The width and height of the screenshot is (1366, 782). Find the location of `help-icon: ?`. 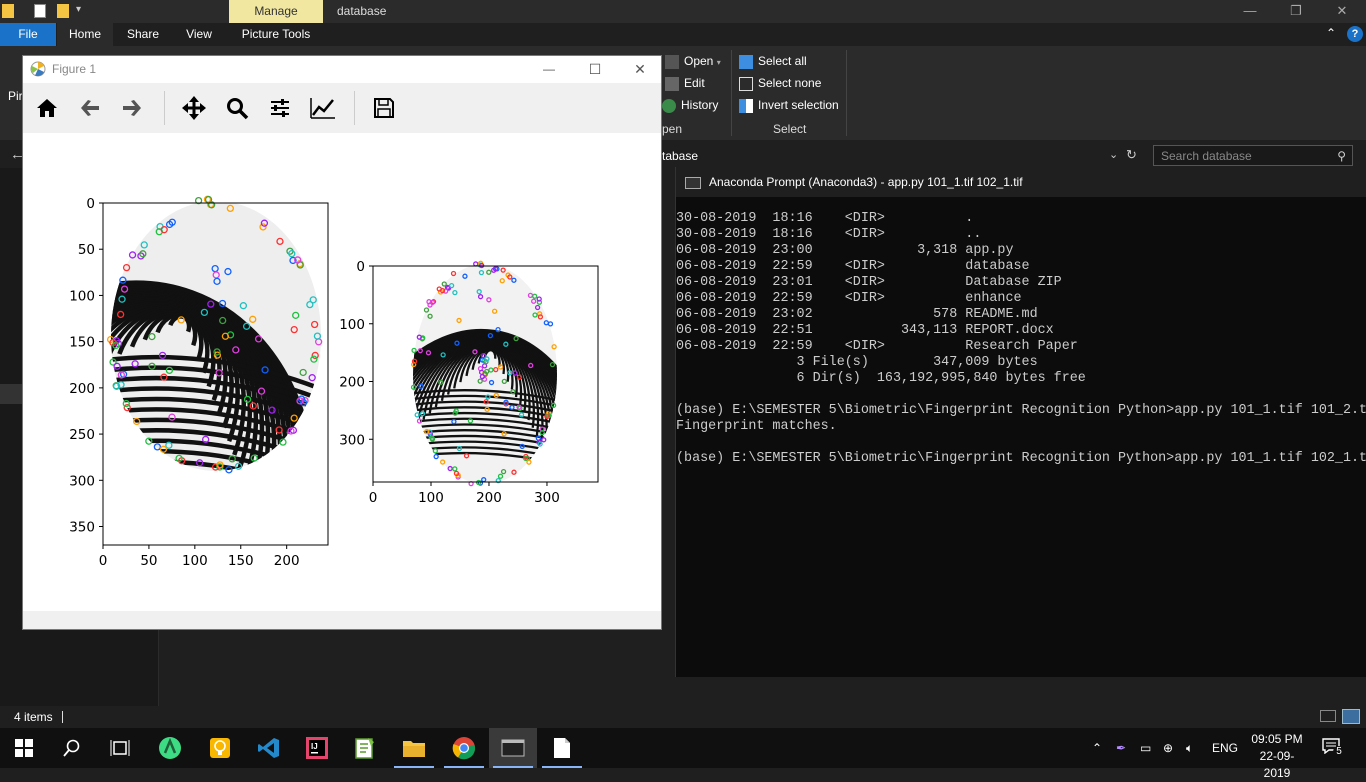

help-icon: ? is located at coordinates (1355, 34).